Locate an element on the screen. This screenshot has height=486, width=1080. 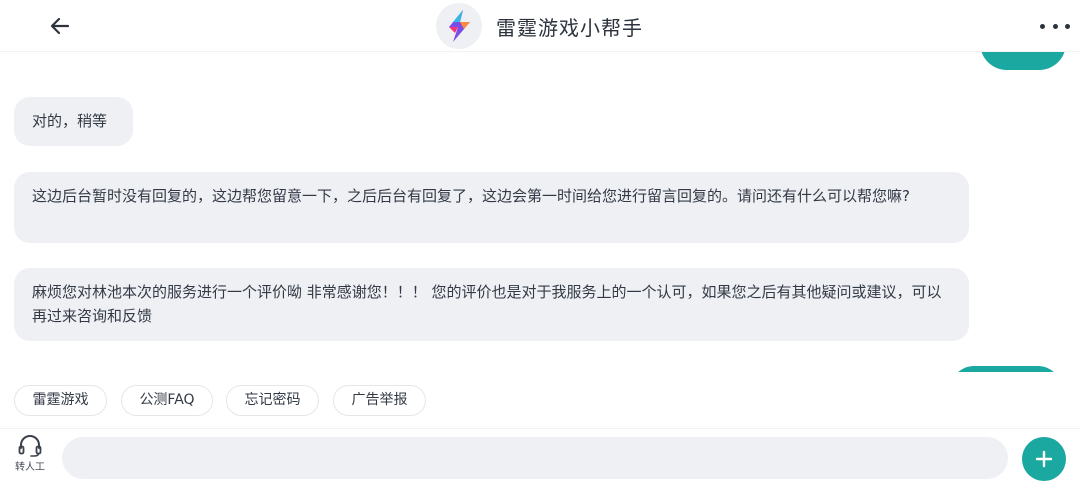
plus-button is located at coordinates (1044, 459).